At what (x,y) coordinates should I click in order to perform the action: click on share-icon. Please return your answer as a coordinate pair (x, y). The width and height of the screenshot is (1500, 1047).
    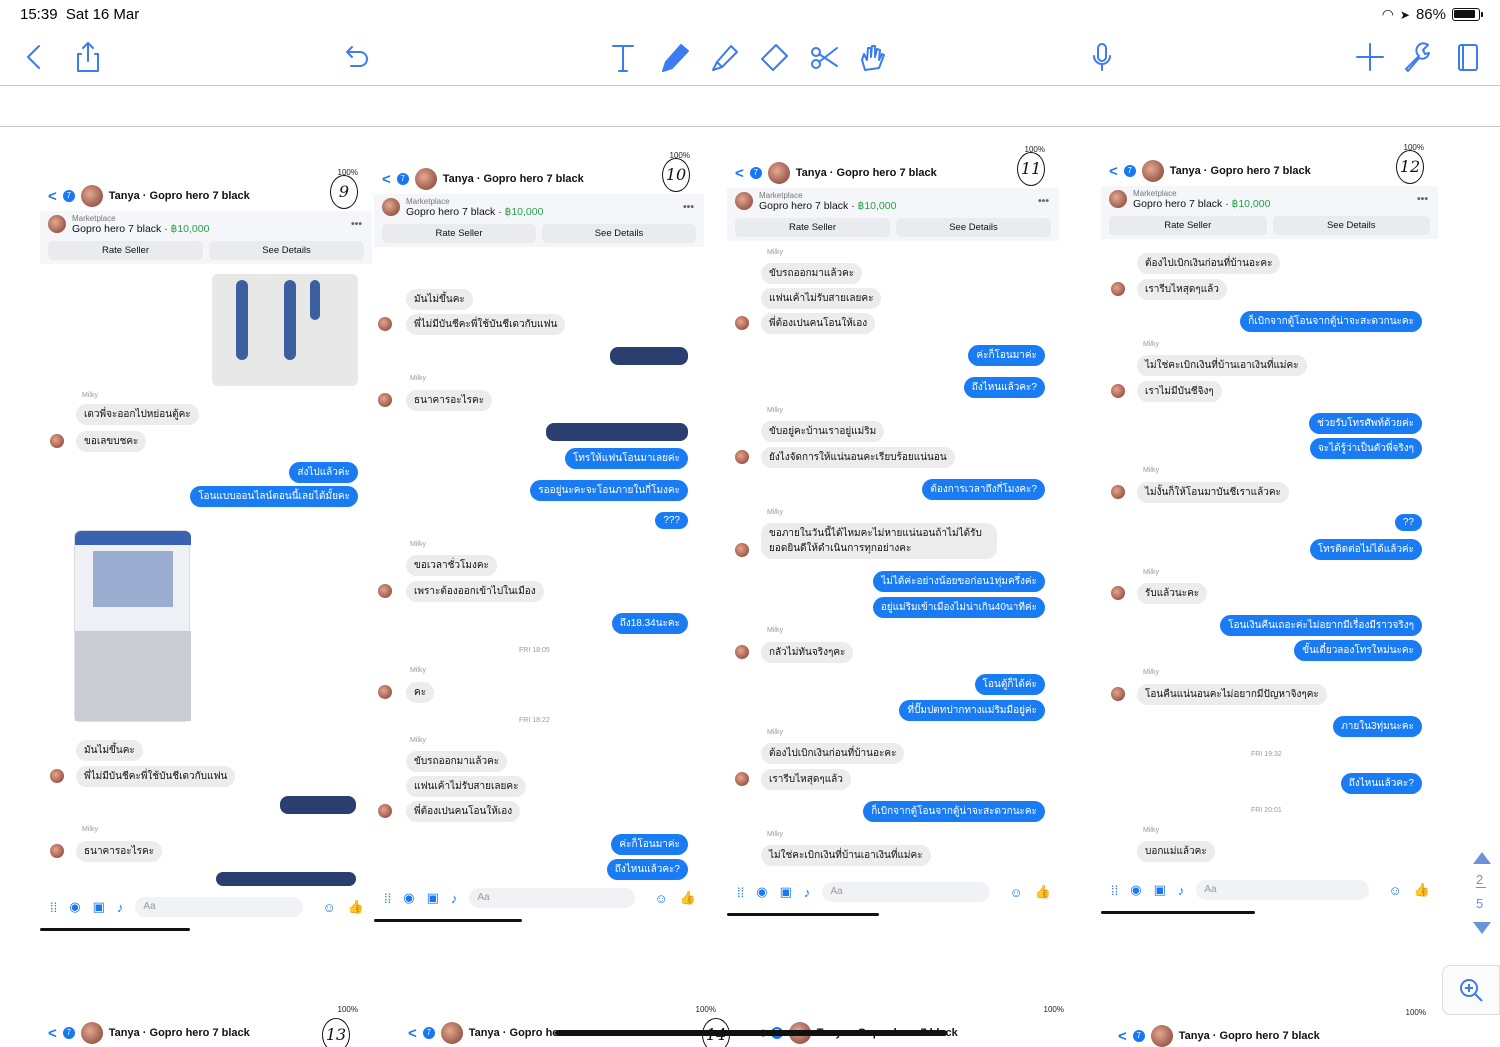
    Looking at the image, I should click on (88, 57).